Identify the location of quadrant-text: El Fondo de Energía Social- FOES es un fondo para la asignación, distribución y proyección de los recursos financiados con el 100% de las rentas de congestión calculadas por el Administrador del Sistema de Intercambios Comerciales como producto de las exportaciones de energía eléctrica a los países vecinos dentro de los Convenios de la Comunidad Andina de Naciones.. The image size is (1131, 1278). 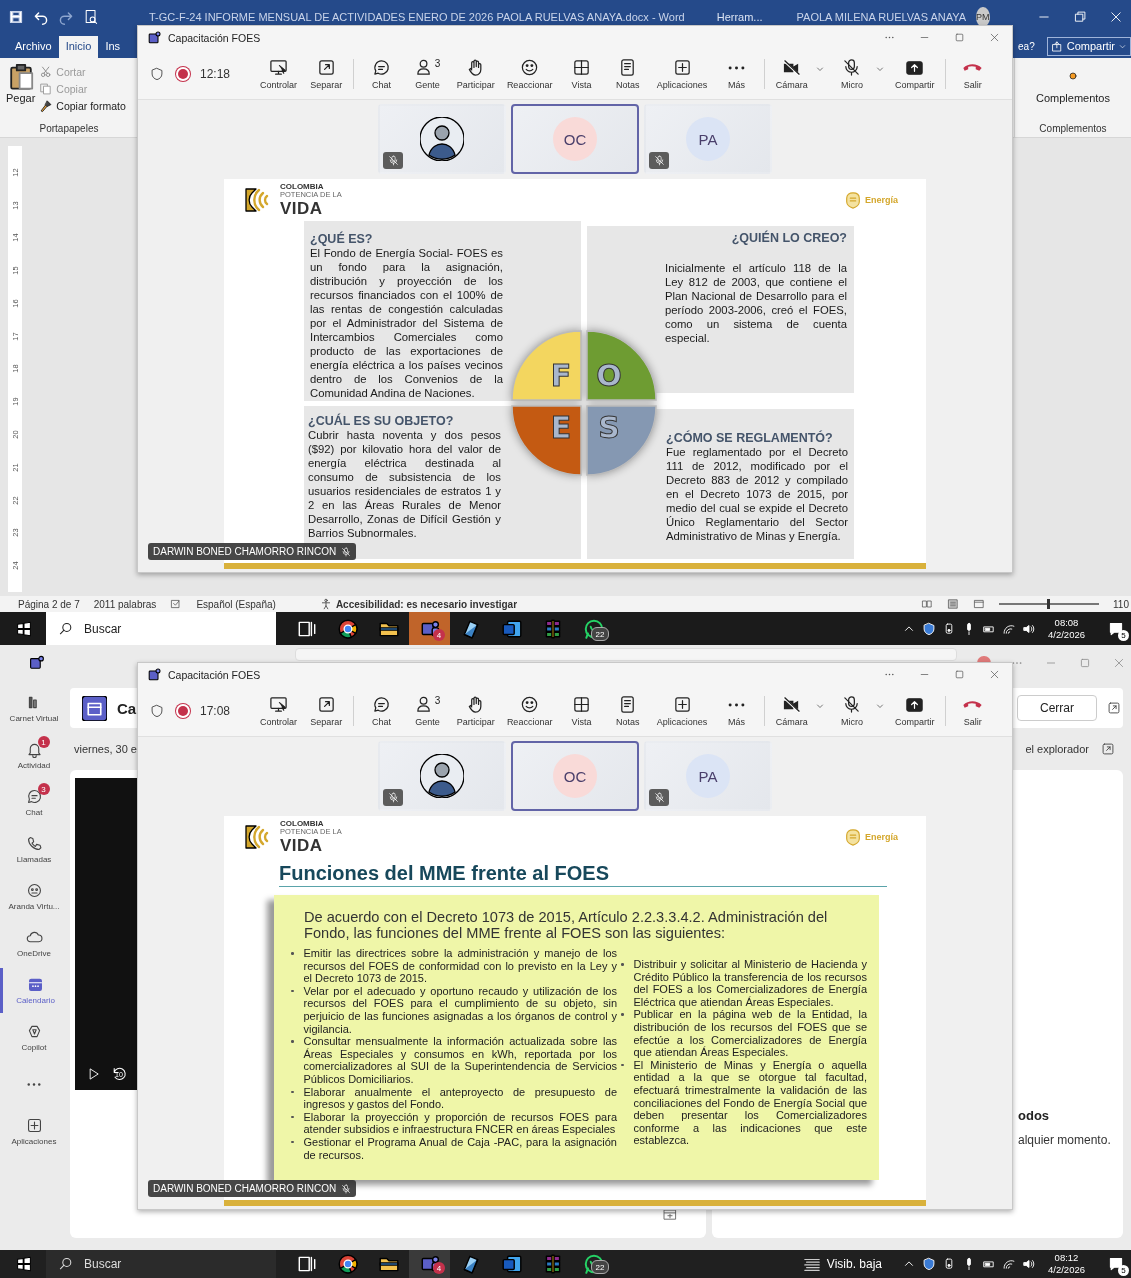
(406, 323).